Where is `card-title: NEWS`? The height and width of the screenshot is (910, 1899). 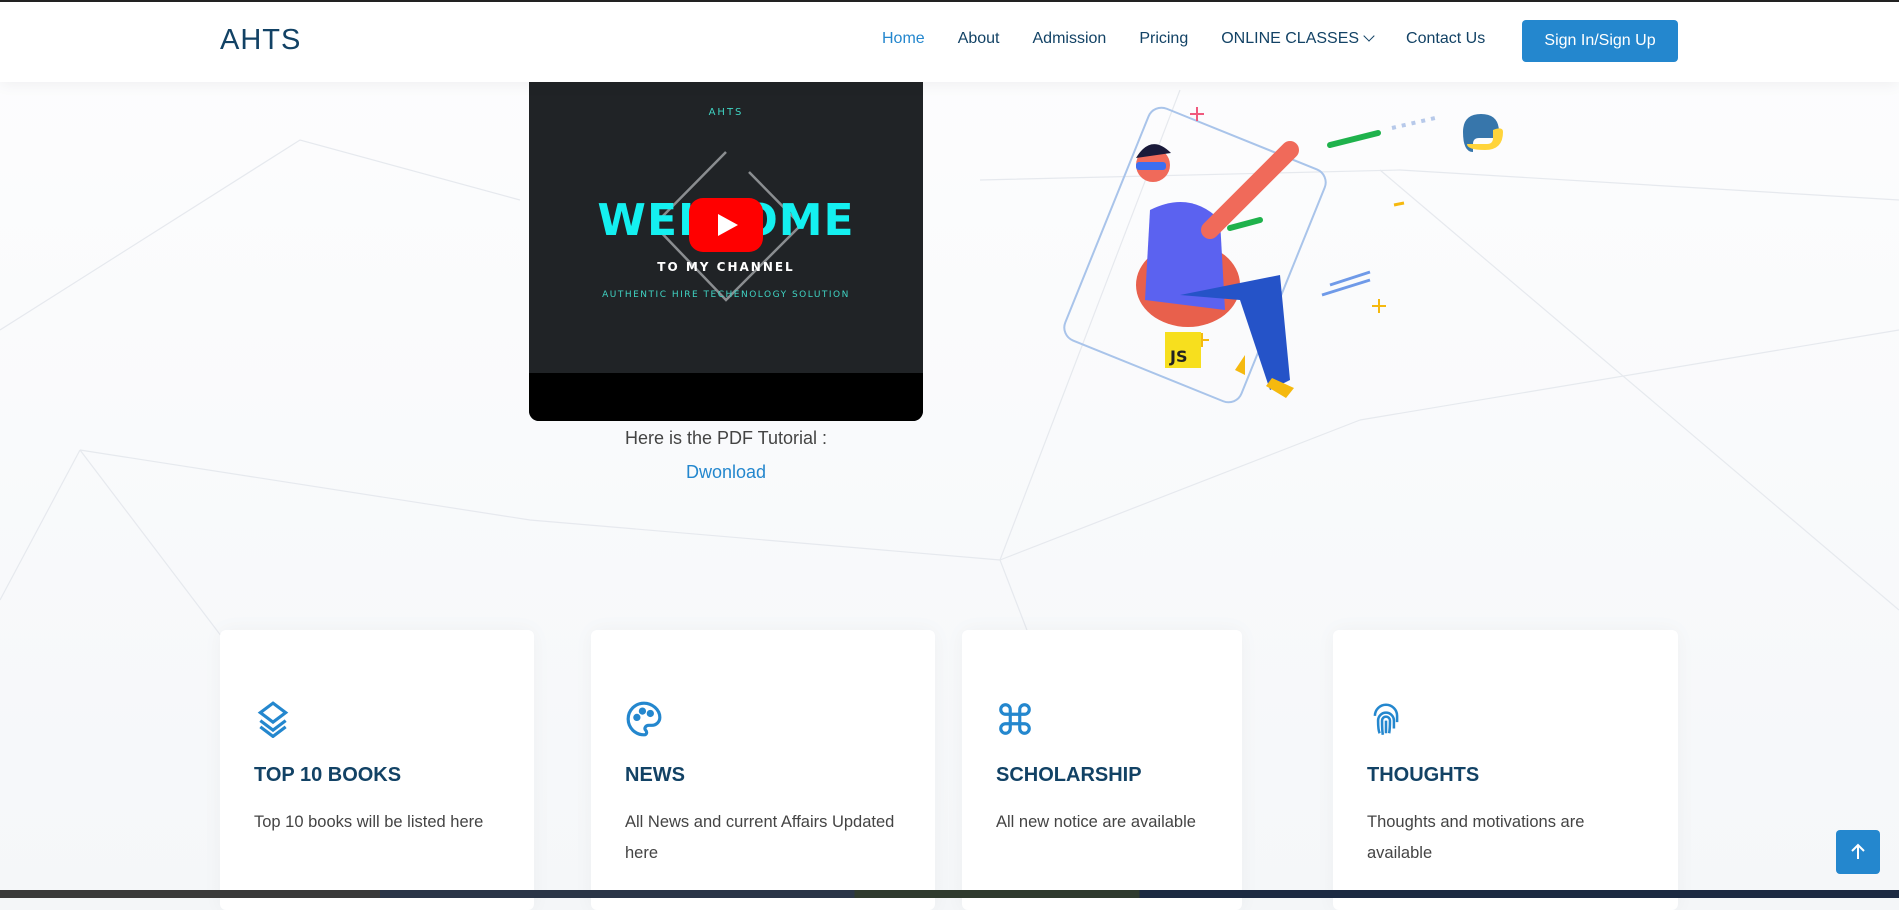
card-title: NEWS is located at coordinates (655, 775).